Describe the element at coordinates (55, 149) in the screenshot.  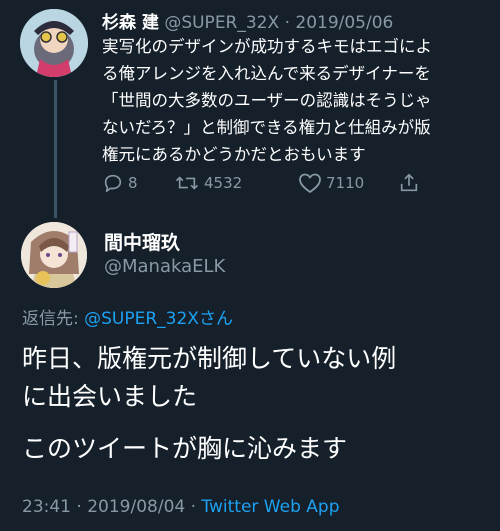
I see `thread-line` at that location.